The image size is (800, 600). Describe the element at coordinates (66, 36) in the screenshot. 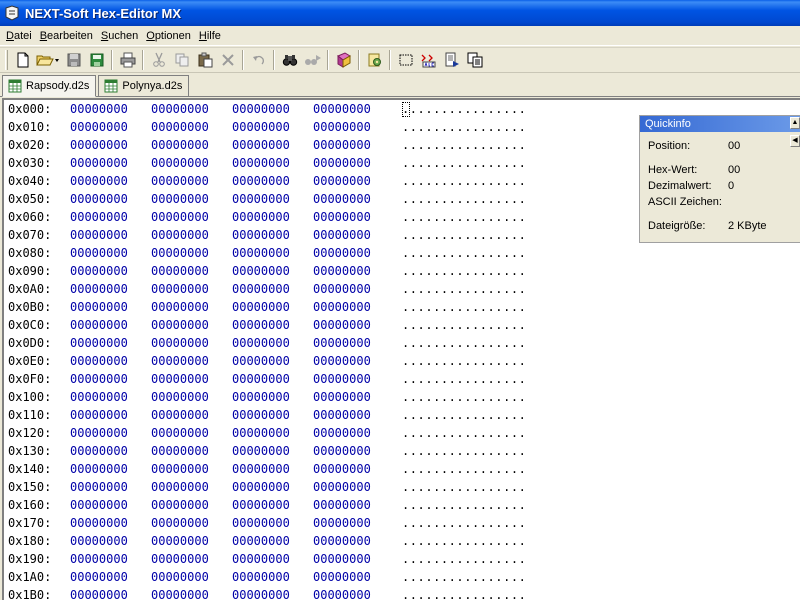

I see `menu-bearbeiten: Bearbeiten` at that location.